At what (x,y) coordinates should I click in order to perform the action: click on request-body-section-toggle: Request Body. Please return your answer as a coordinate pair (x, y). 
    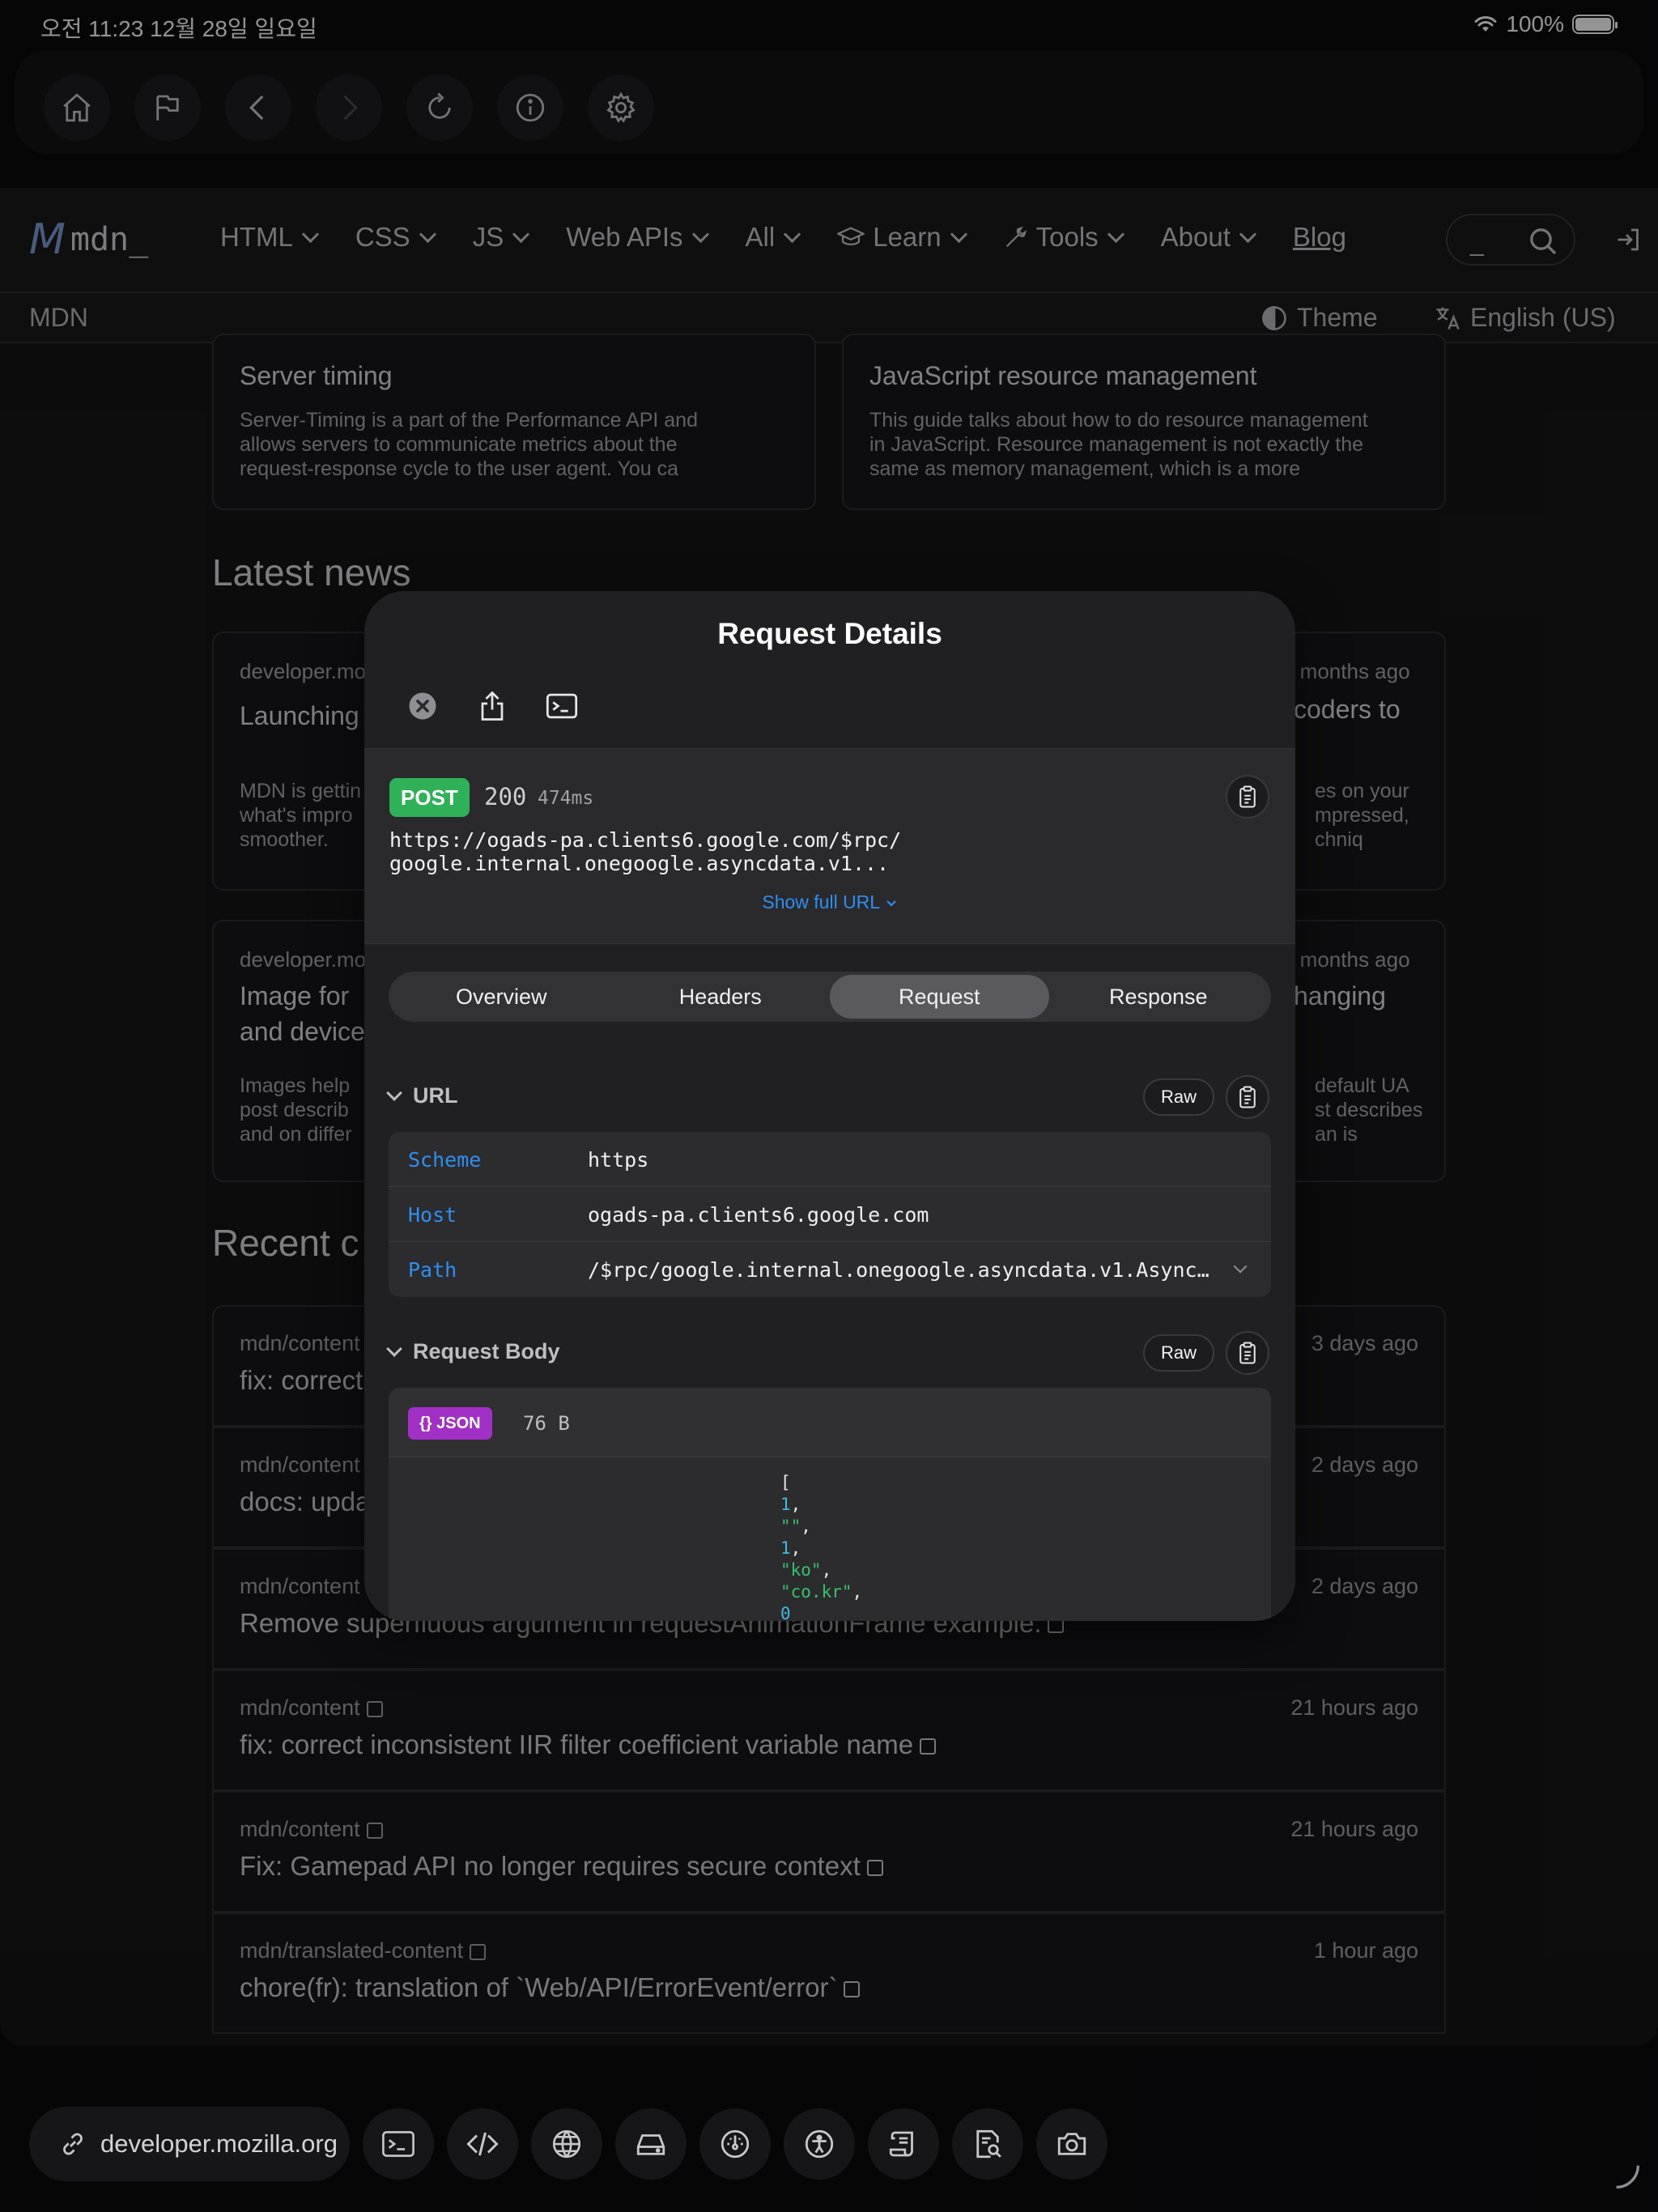
    Looking at the image, I should click on (473, 1352).